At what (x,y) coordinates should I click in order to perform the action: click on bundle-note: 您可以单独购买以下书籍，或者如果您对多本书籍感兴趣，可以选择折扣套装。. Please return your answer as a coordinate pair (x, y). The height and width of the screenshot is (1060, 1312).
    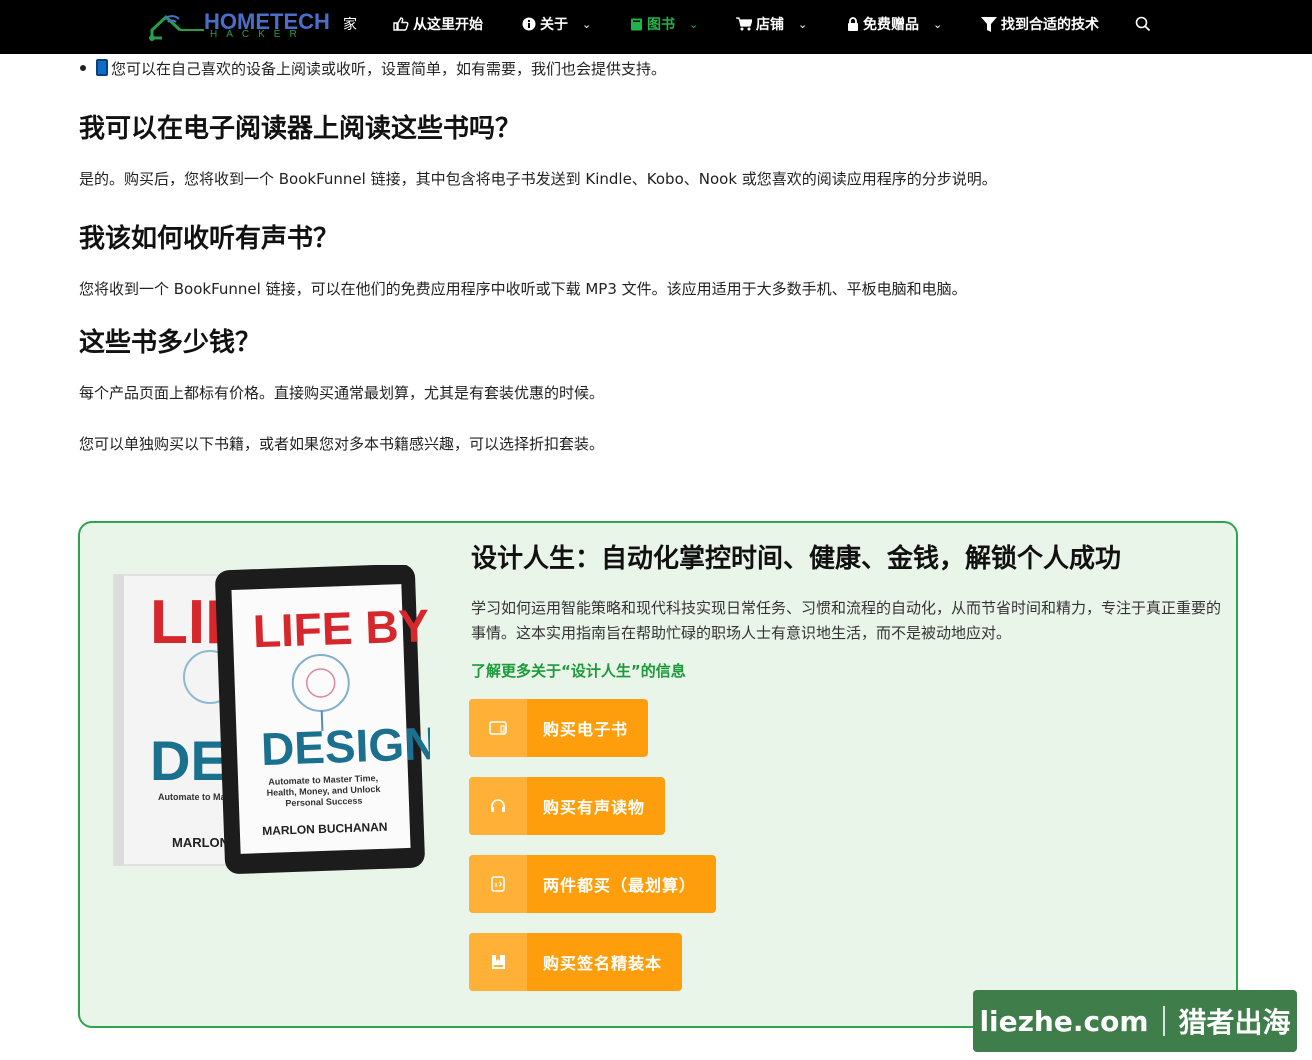
    Looking at the image, I should click on (342, 444).